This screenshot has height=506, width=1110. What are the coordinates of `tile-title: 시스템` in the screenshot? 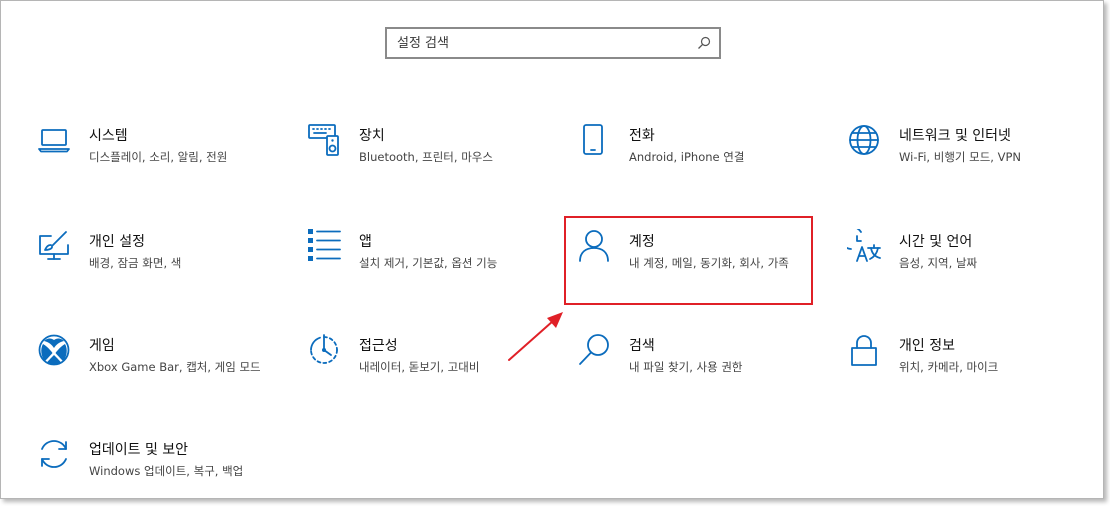 It's located at (108, 136).